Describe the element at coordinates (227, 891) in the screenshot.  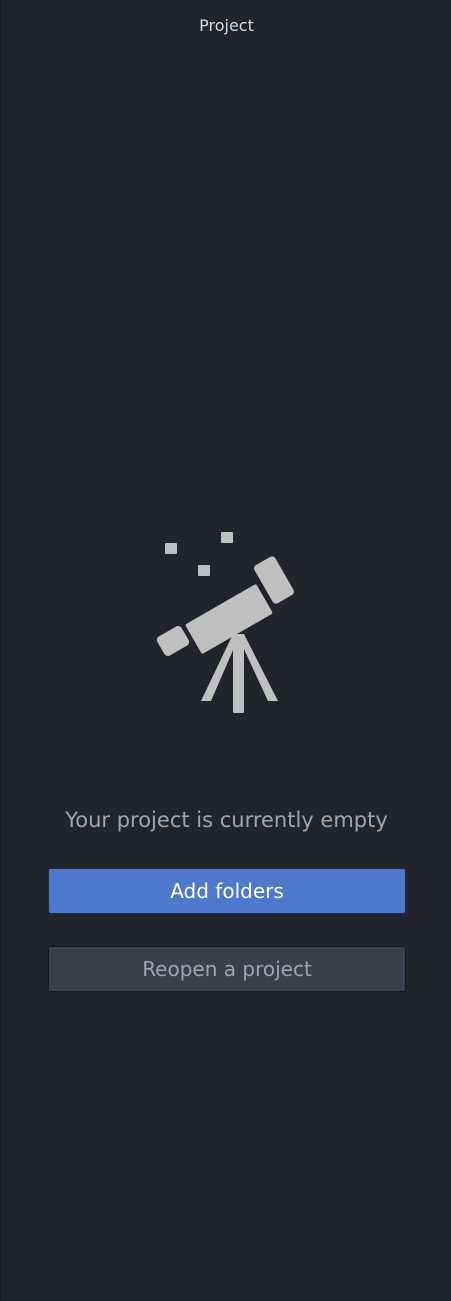
I see `add-folders-button: Add folders` at that location.